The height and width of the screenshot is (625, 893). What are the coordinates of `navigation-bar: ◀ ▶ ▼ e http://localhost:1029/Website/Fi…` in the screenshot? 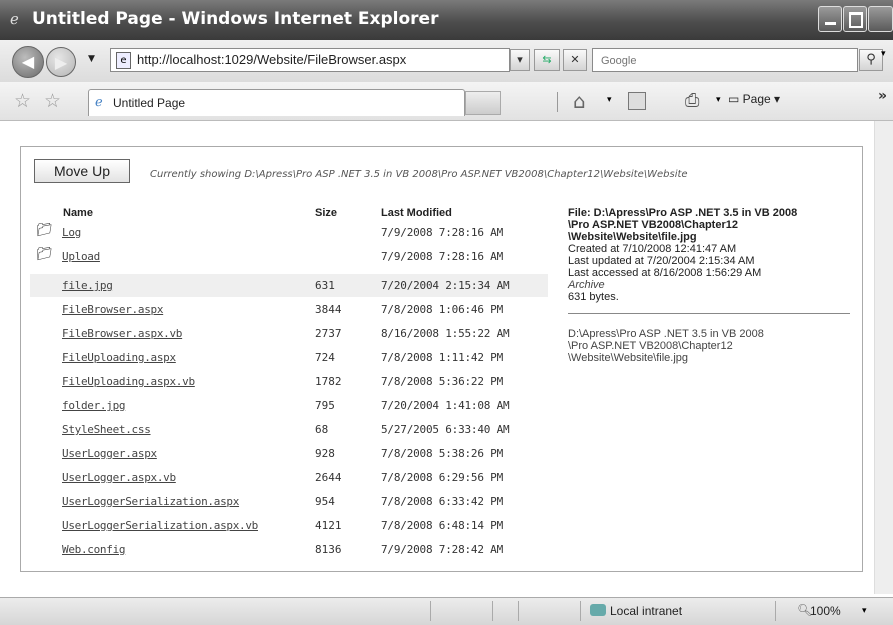 It's located at (446, 61).